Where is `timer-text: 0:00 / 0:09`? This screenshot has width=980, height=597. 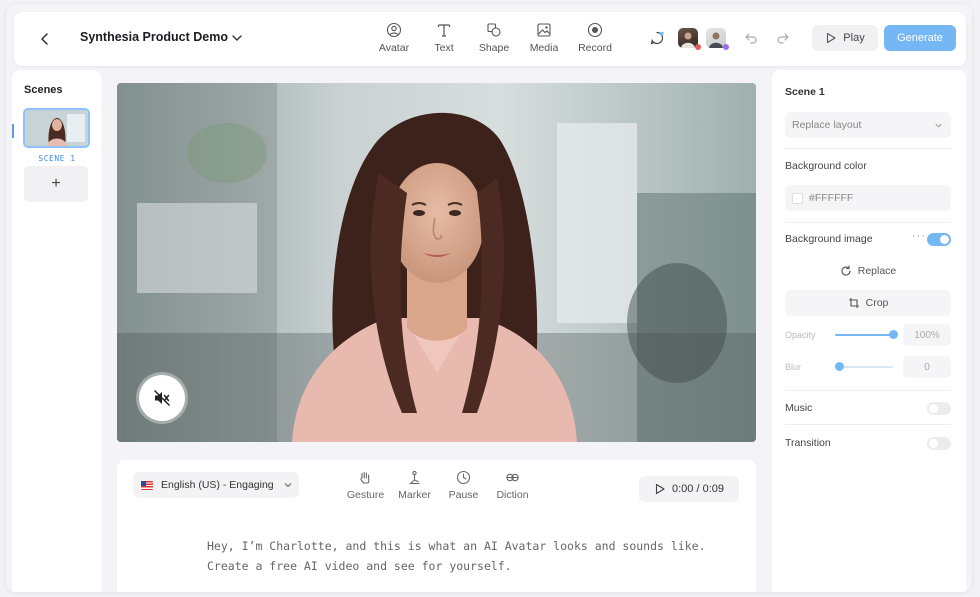
timer-text: 0:00 / 0:09 is located at coordinates (698, 489).